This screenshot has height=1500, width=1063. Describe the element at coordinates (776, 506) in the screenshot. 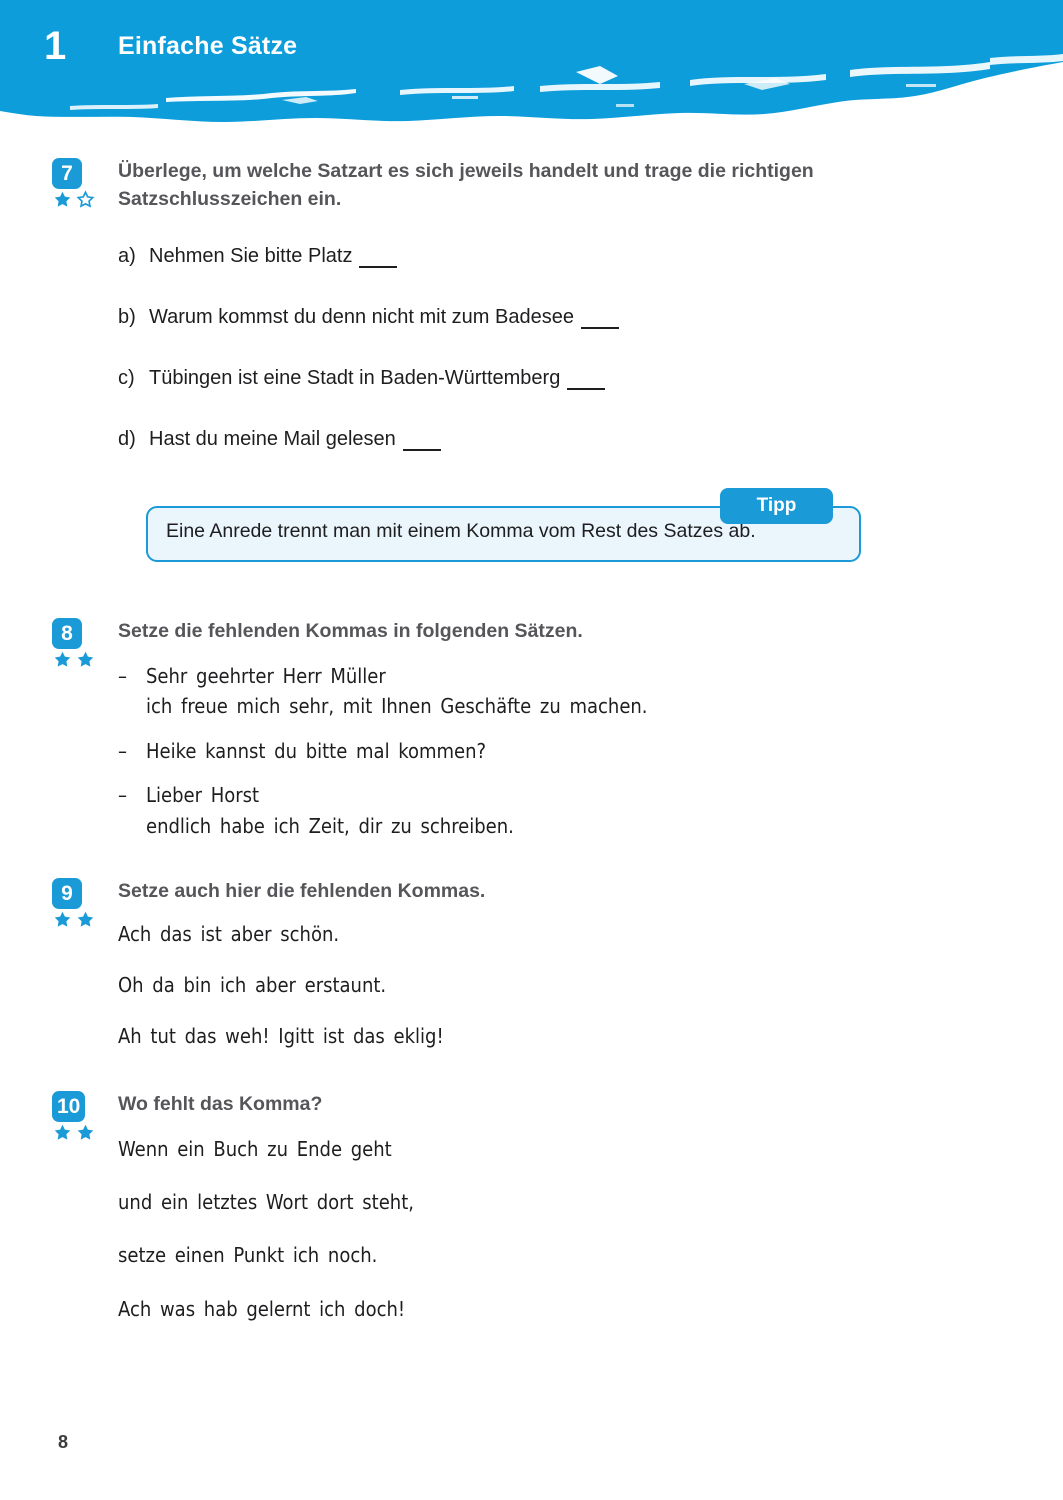

I see `tipp-tab-label: Tipp` at that location.